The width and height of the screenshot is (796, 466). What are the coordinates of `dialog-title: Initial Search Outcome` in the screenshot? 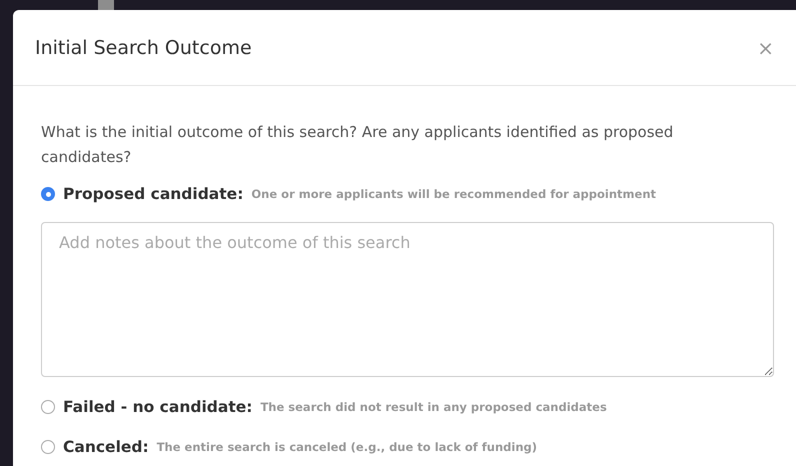 It's located at (143, 47).